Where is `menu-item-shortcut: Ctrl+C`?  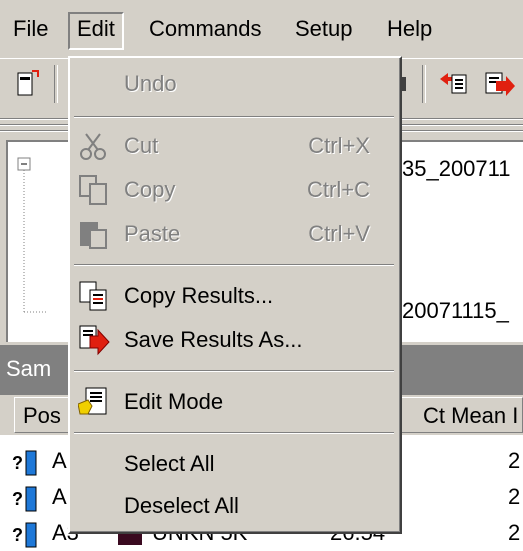 menu-item-shortcut: Ctrl+C is located at coordinates (338, 189).